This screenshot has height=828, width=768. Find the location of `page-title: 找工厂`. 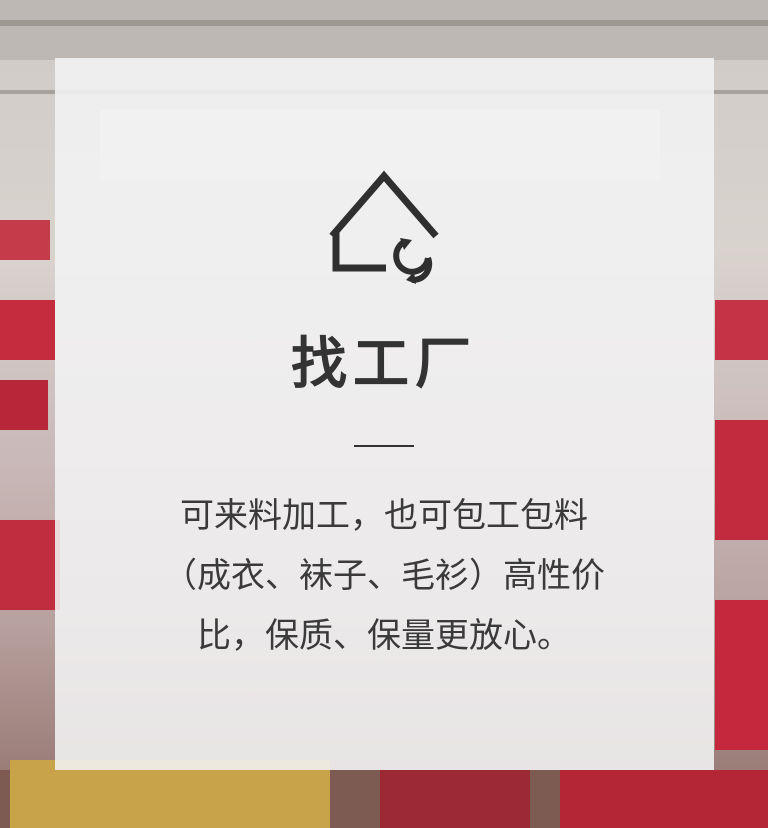

page-title: 找工厂 is located at coordinates (384, 364).